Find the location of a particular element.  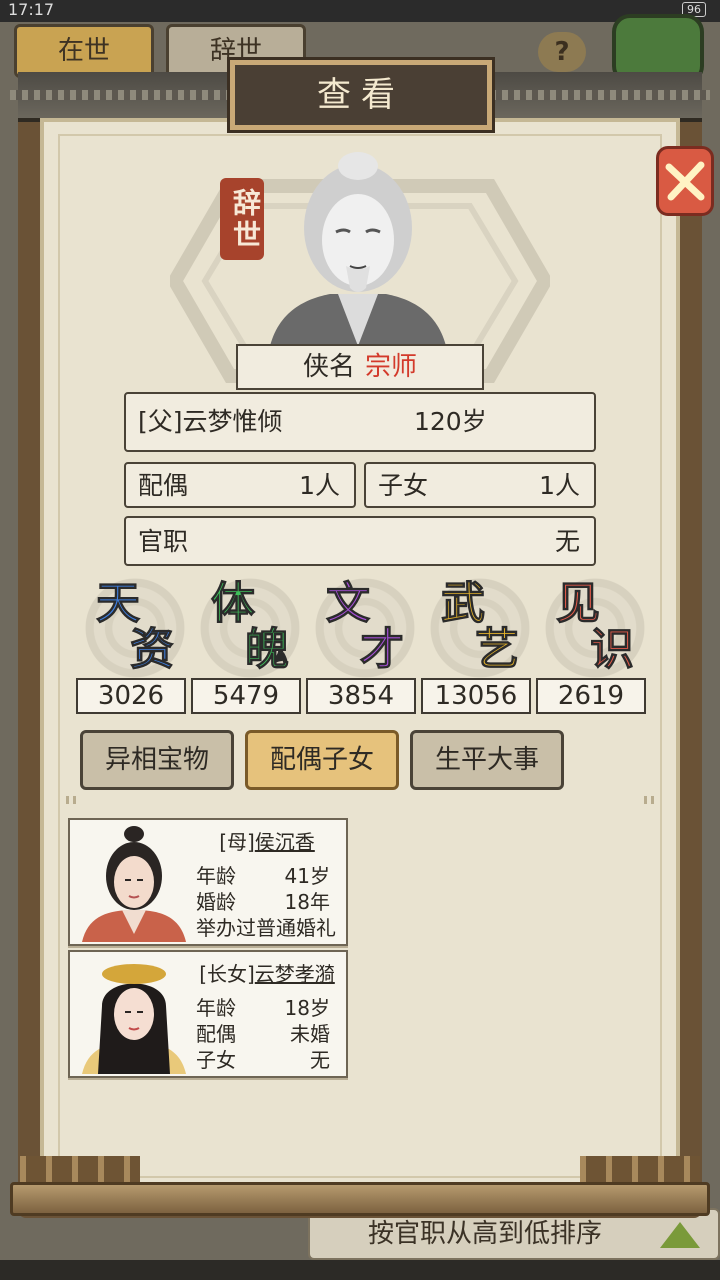

office-info: 官职 无 is located at coordinates (360, 541).